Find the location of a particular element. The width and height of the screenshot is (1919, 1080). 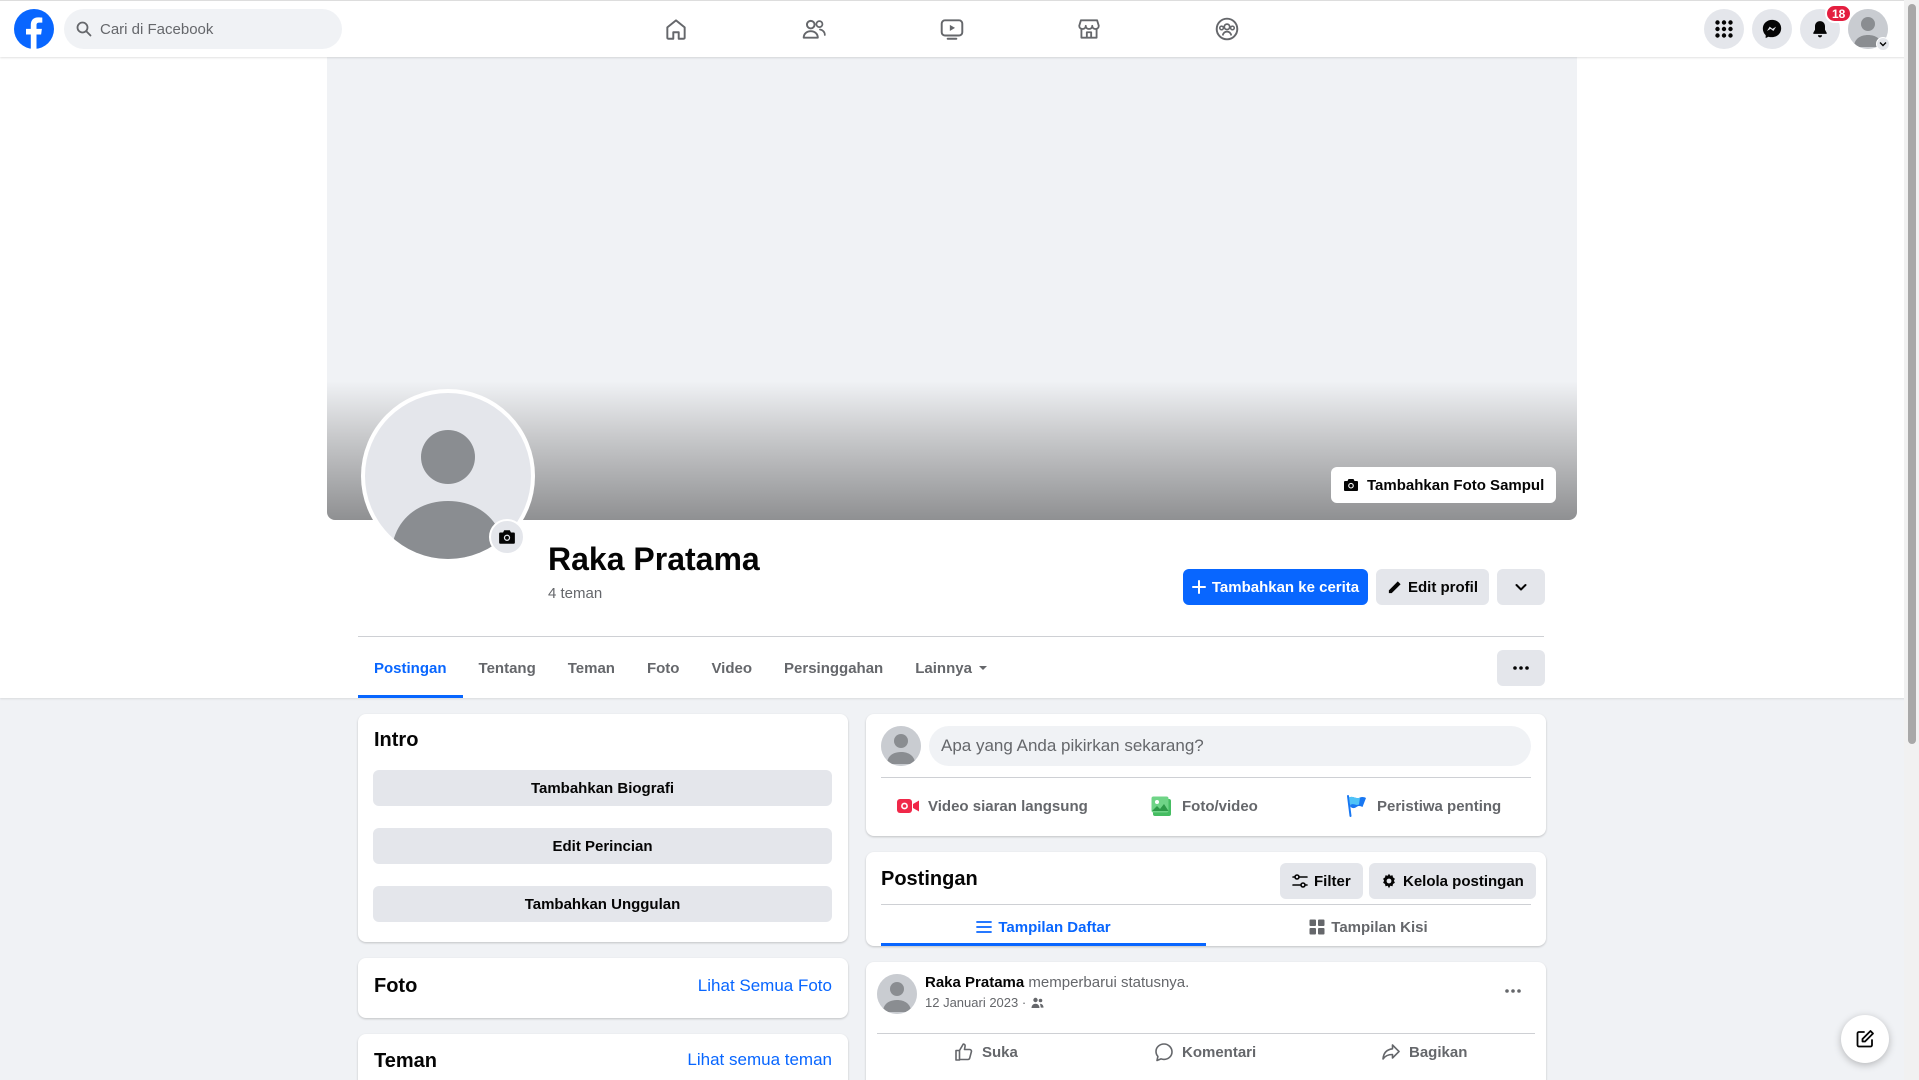

search-icon is located at coordinates (84, 29).